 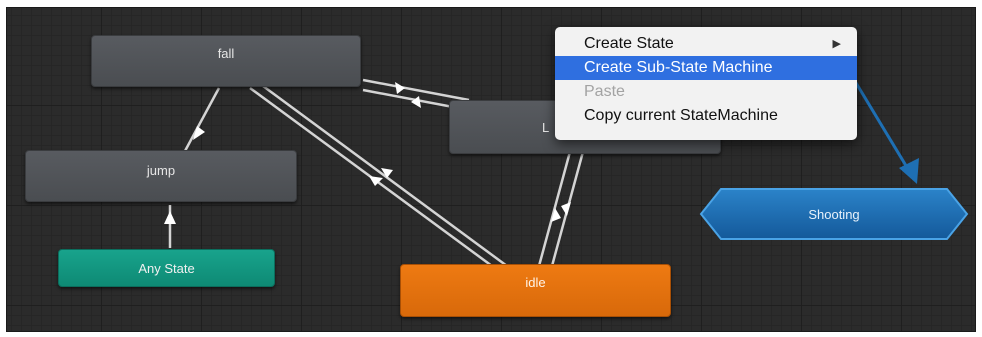 I want to click on state-jump: jump, so click(x=161, y=176).